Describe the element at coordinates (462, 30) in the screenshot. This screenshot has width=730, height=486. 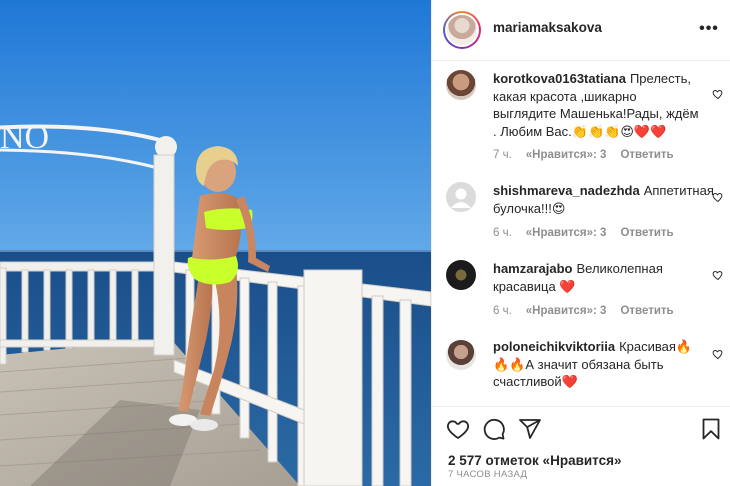
I see `author-avatar` at that location.